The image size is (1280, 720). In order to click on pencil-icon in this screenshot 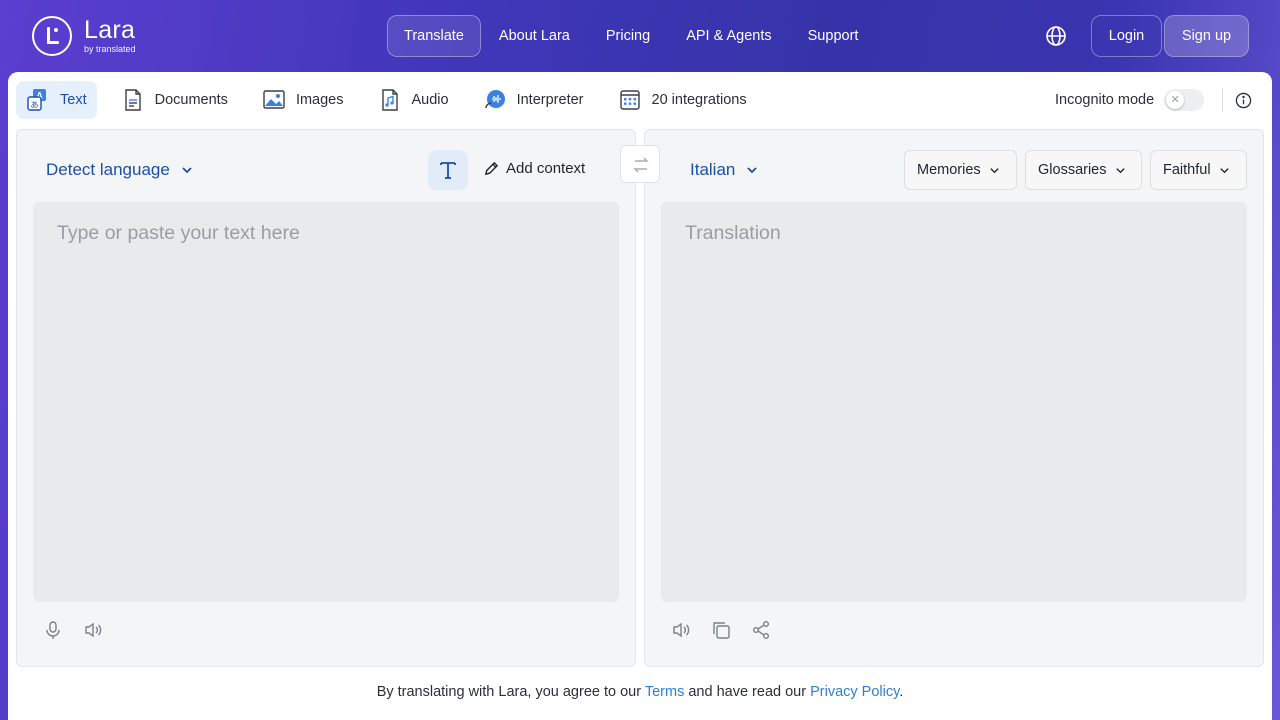, I will do `click(491, 168)`.